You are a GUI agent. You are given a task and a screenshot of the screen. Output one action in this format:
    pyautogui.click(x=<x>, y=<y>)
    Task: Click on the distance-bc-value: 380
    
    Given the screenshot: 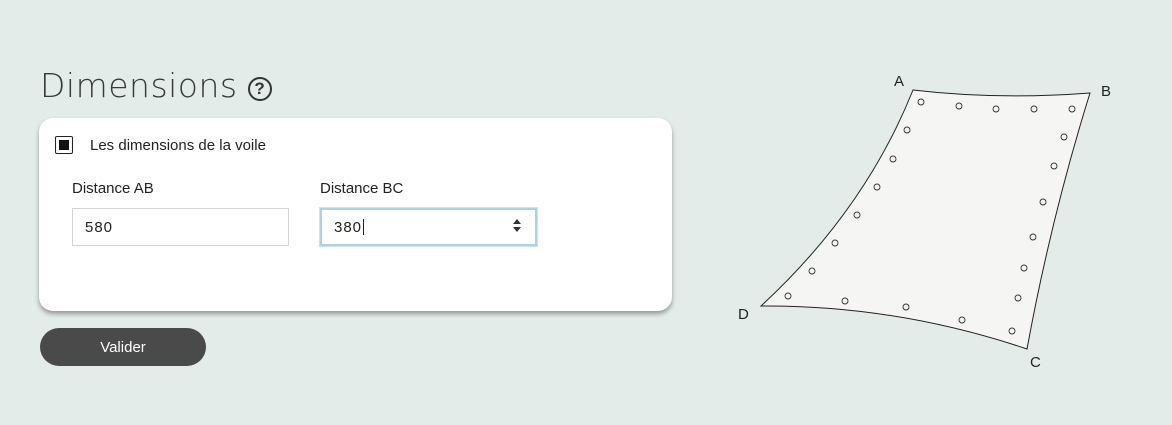 What is the action you would take?
    pyautogui.click(x=348, y=227)
    